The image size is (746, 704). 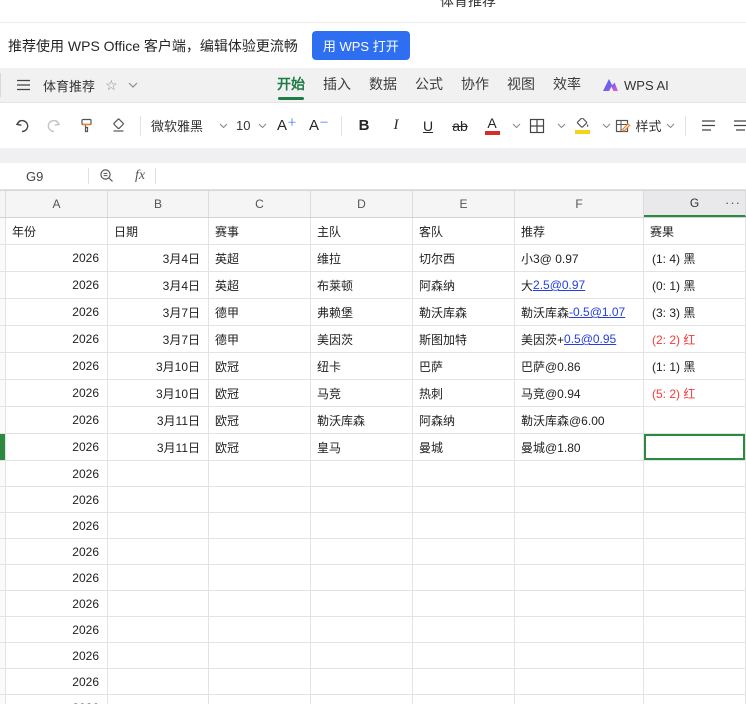 I want to click on column-header-B: B, so click(x=158, y=204).